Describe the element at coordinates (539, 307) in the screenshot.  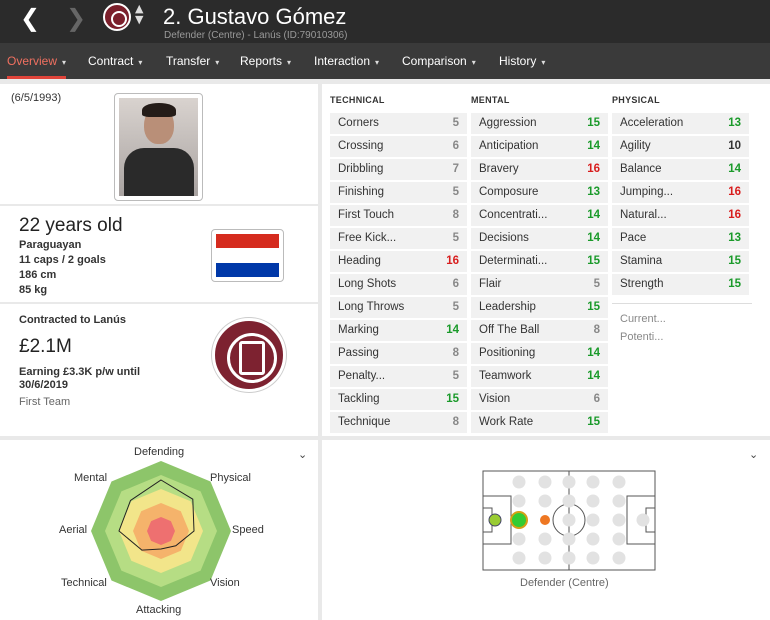
I see `attribute-row: Leadership 15` at that location.